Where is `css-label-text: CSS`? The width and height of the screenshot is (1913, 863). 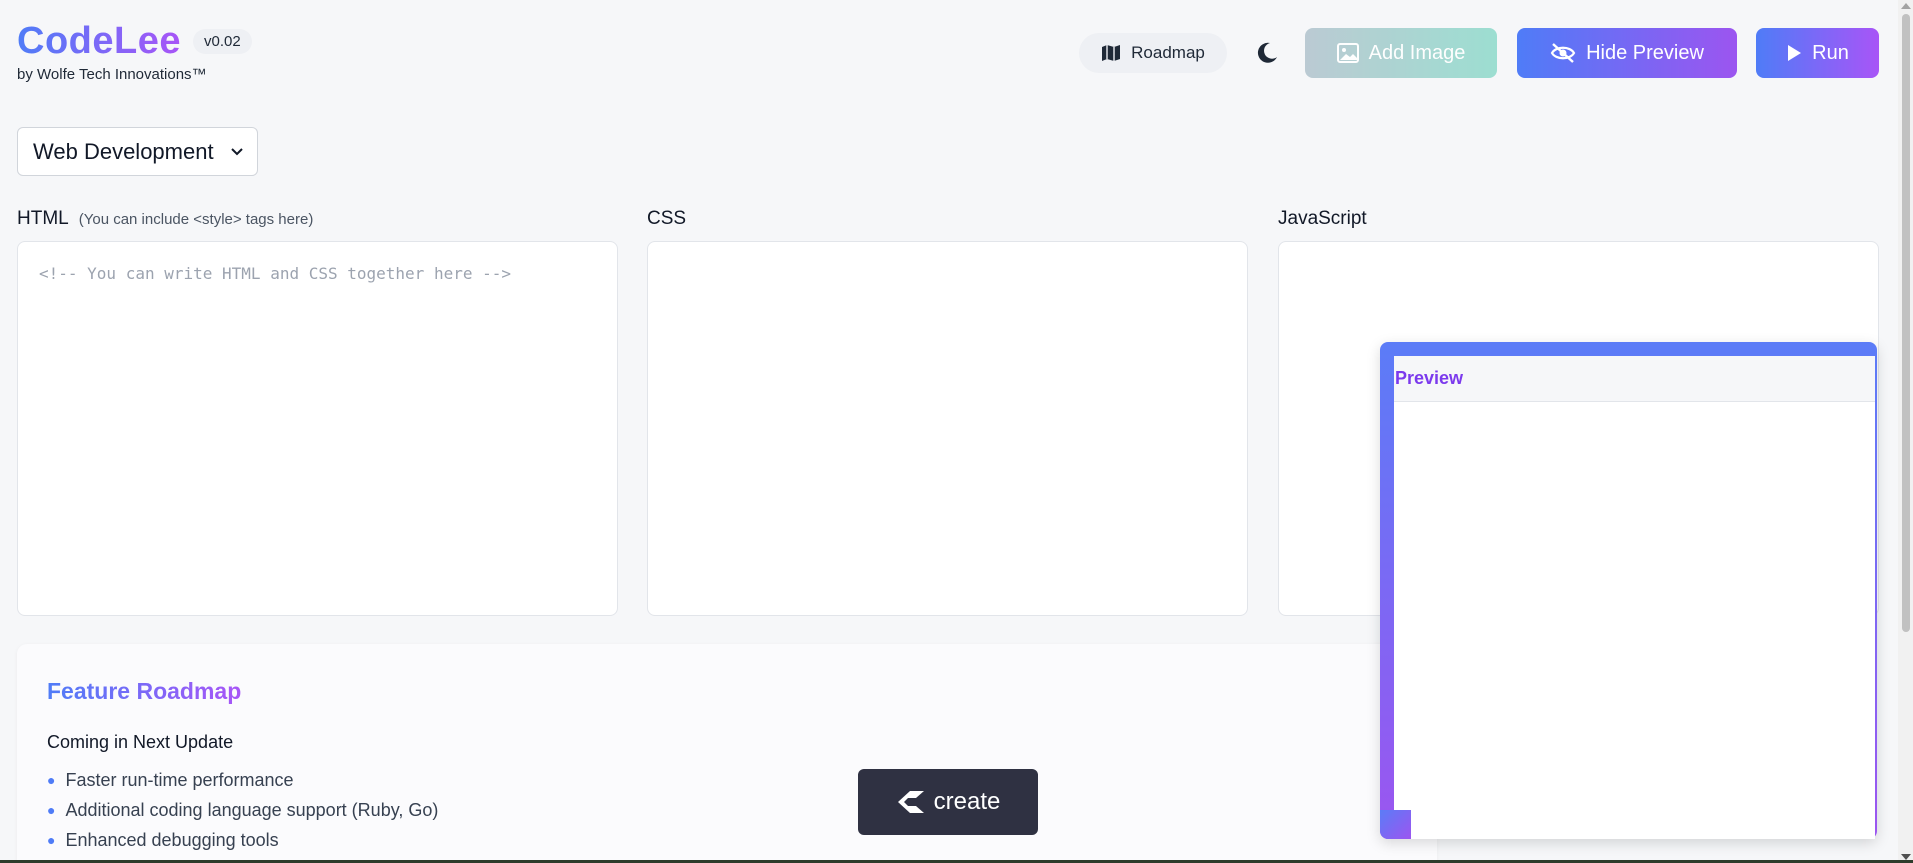
css-label-text: CSS is located at coordinates (667, 218).